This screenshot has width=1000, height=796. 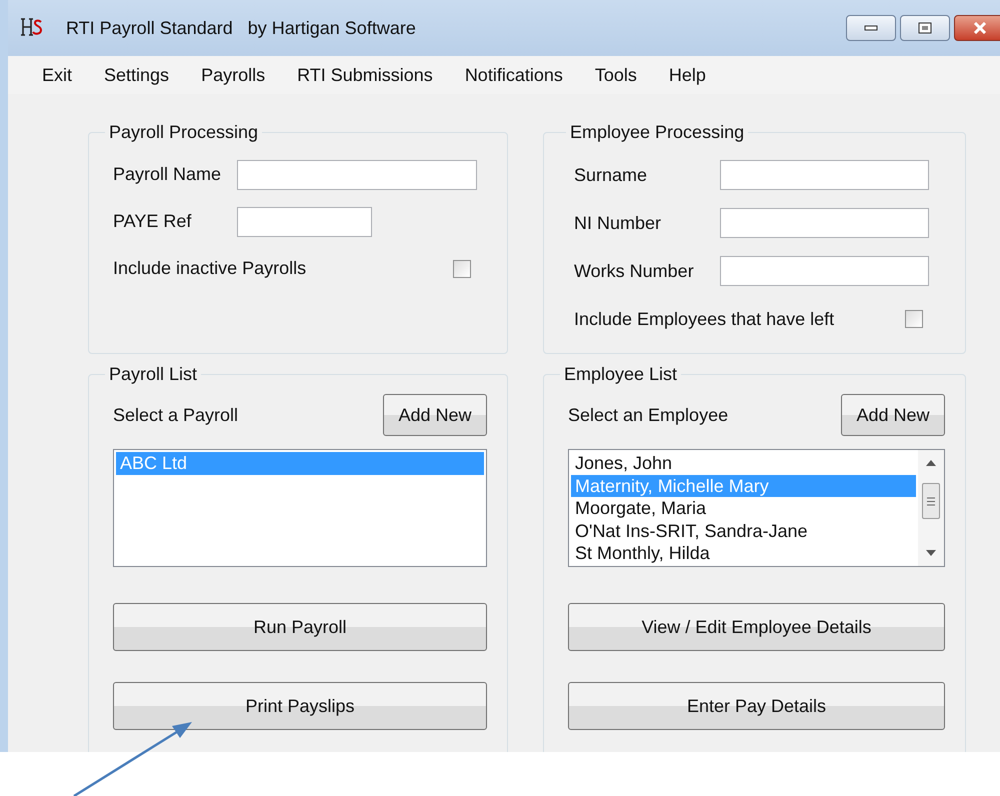 What do you see at coordinates (657, 132) in the screenshot?
I see `group-title: Employee Processing` at bounding box center [657, 132].